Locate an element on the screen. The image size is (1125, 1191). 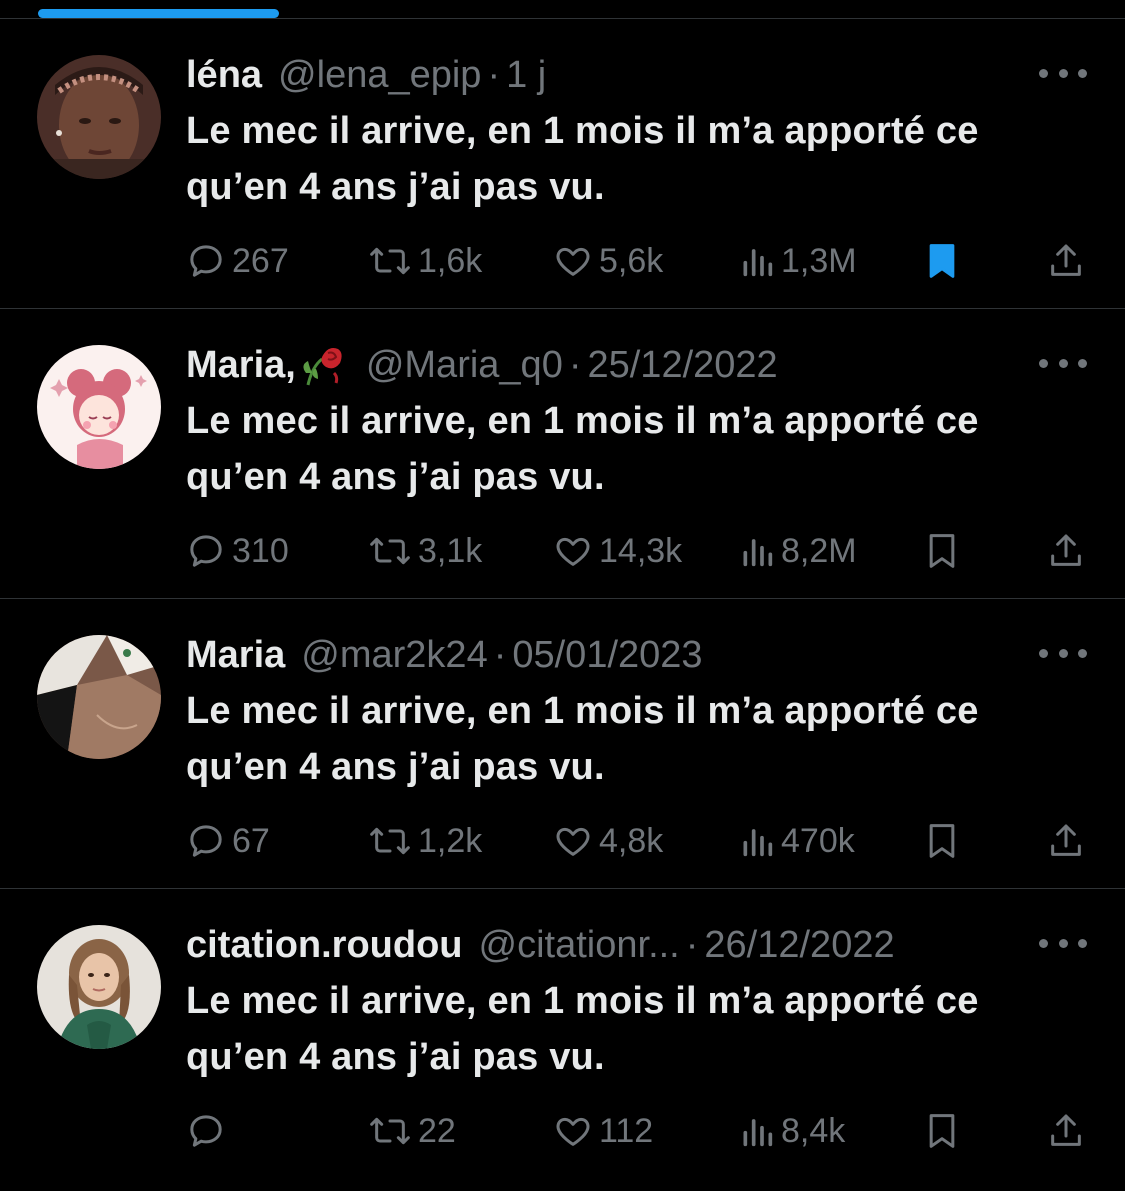
top-tab-bar is located at coordinates (562, 9).